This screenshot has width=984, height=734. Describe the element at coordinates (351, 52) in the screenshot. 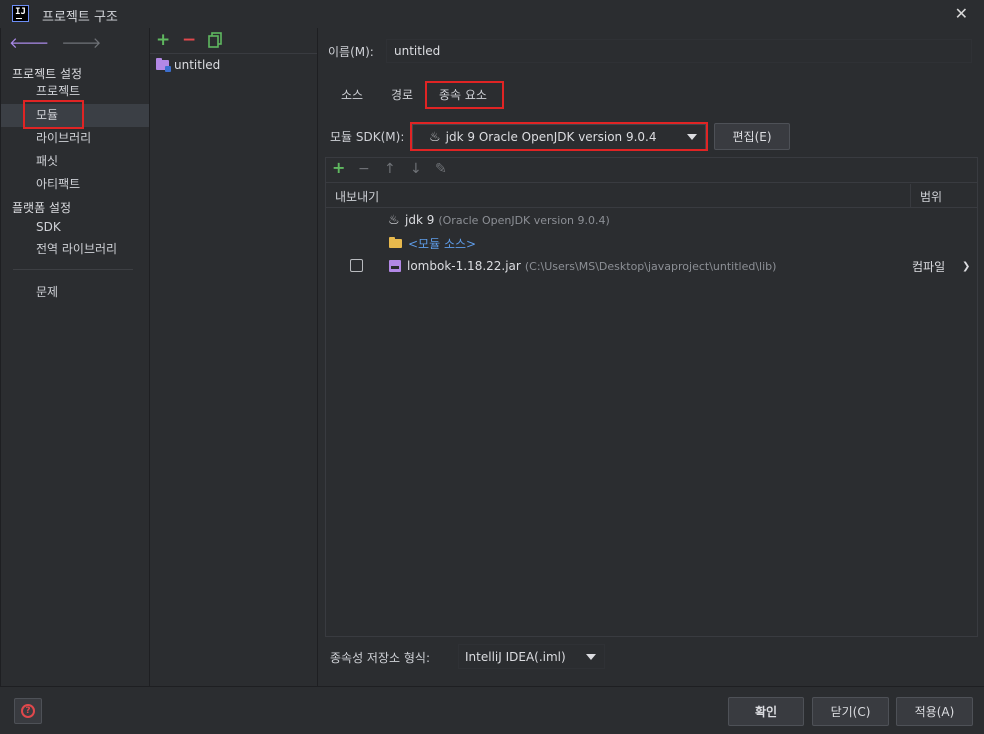

I see `name-label: 이름(M):` at that location.